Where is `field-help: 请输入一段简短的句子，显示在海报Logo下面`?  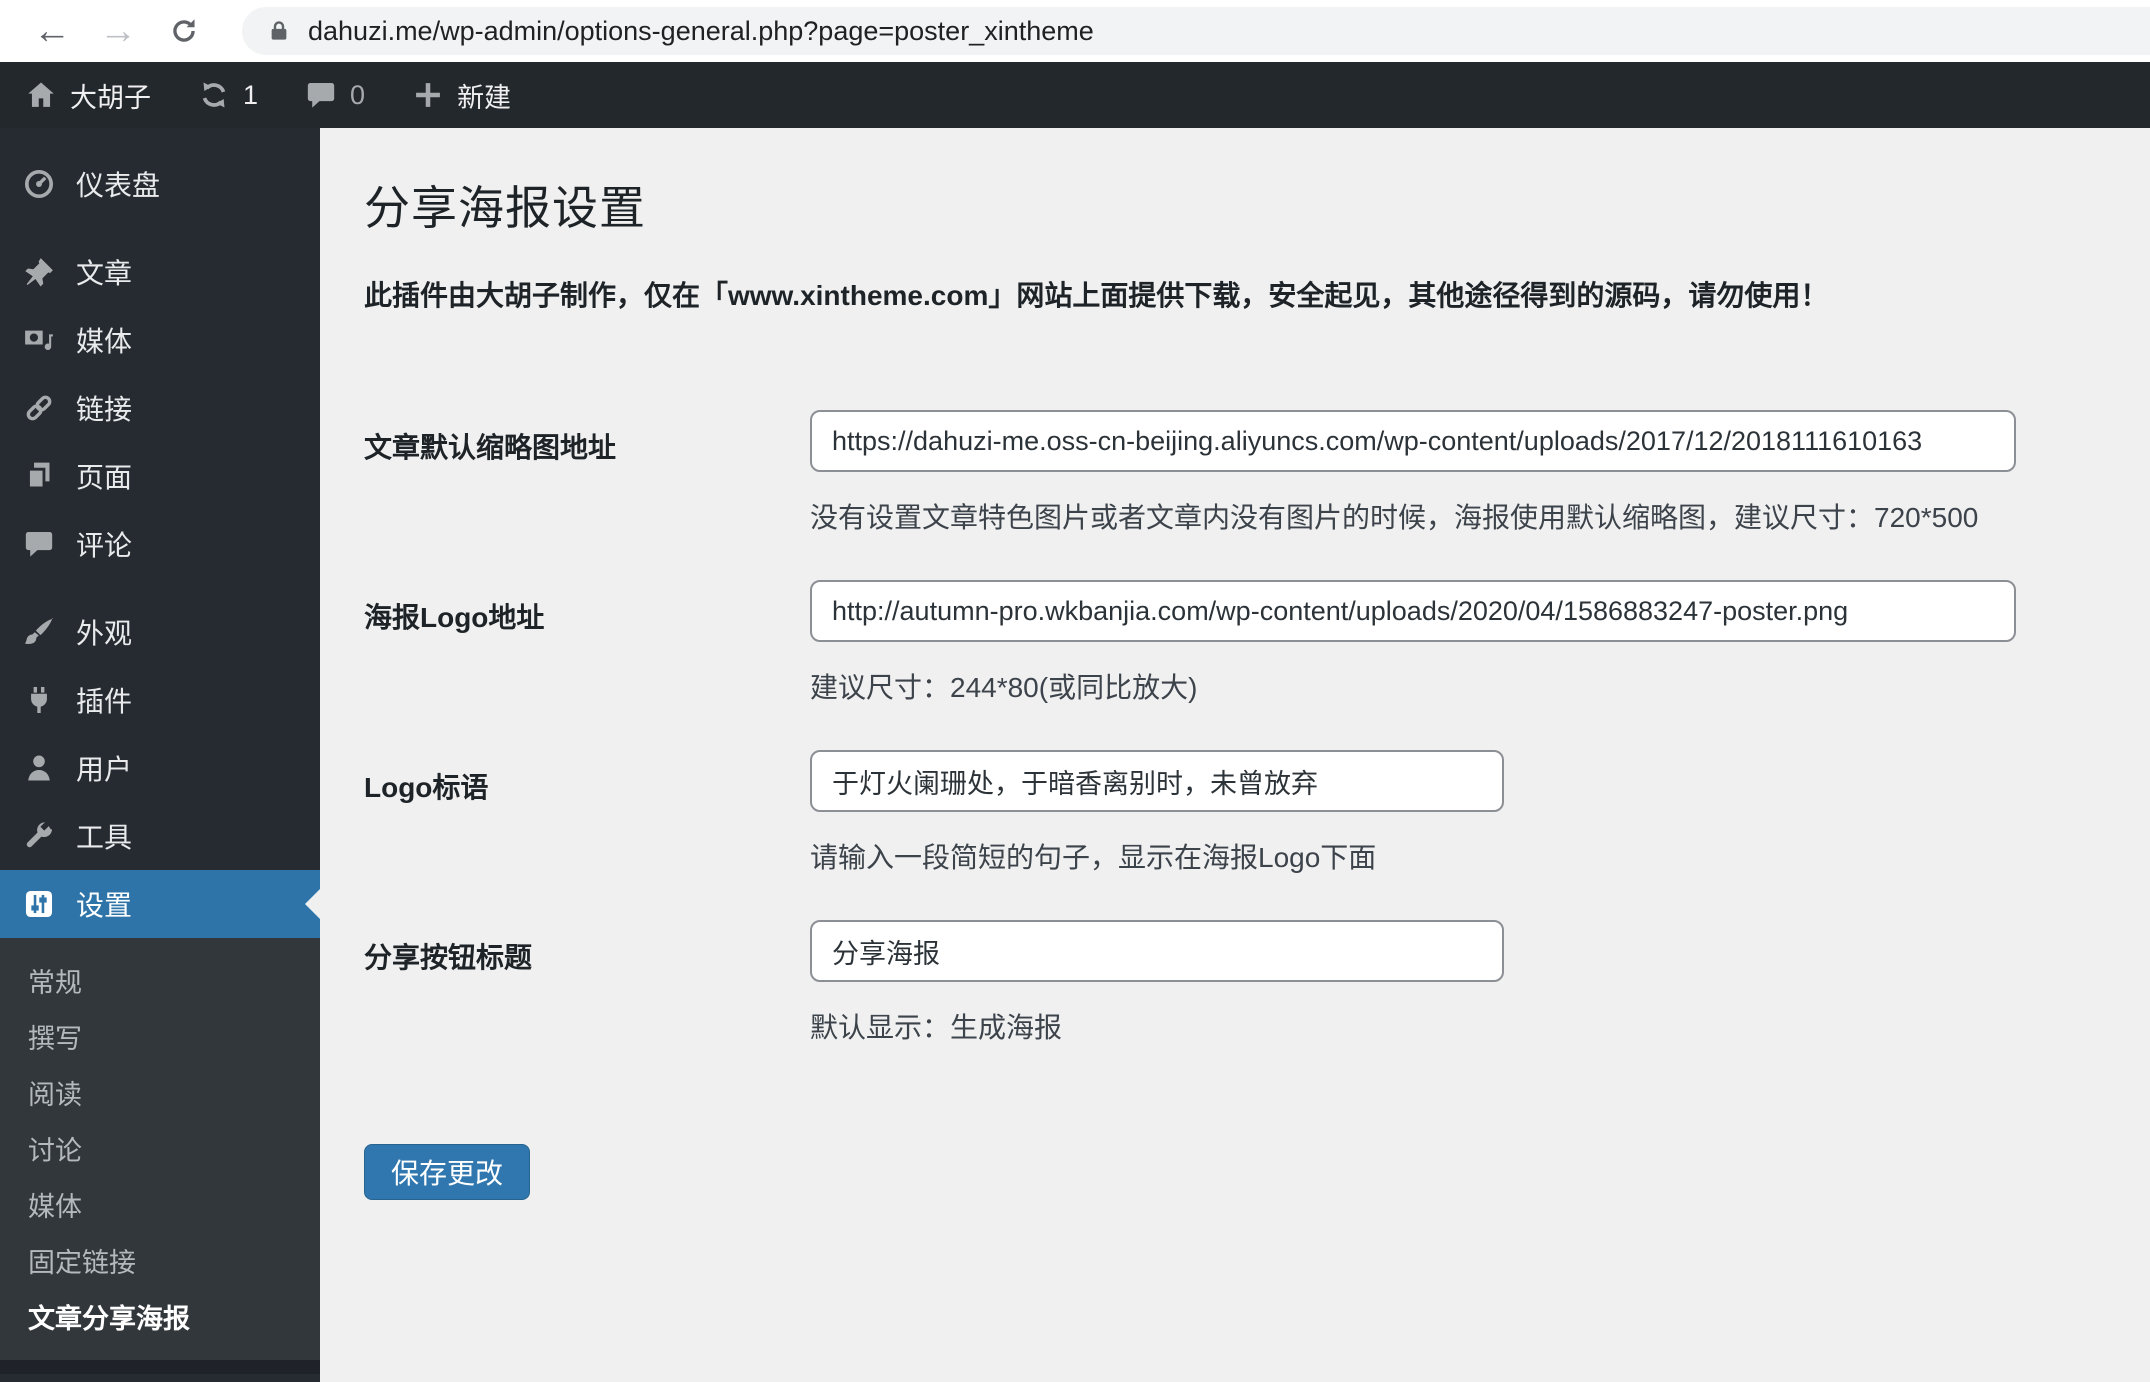 field-help: 请输入一段简短的句子，显示在海报Logo下面 is located at coordinates (1093, 857).